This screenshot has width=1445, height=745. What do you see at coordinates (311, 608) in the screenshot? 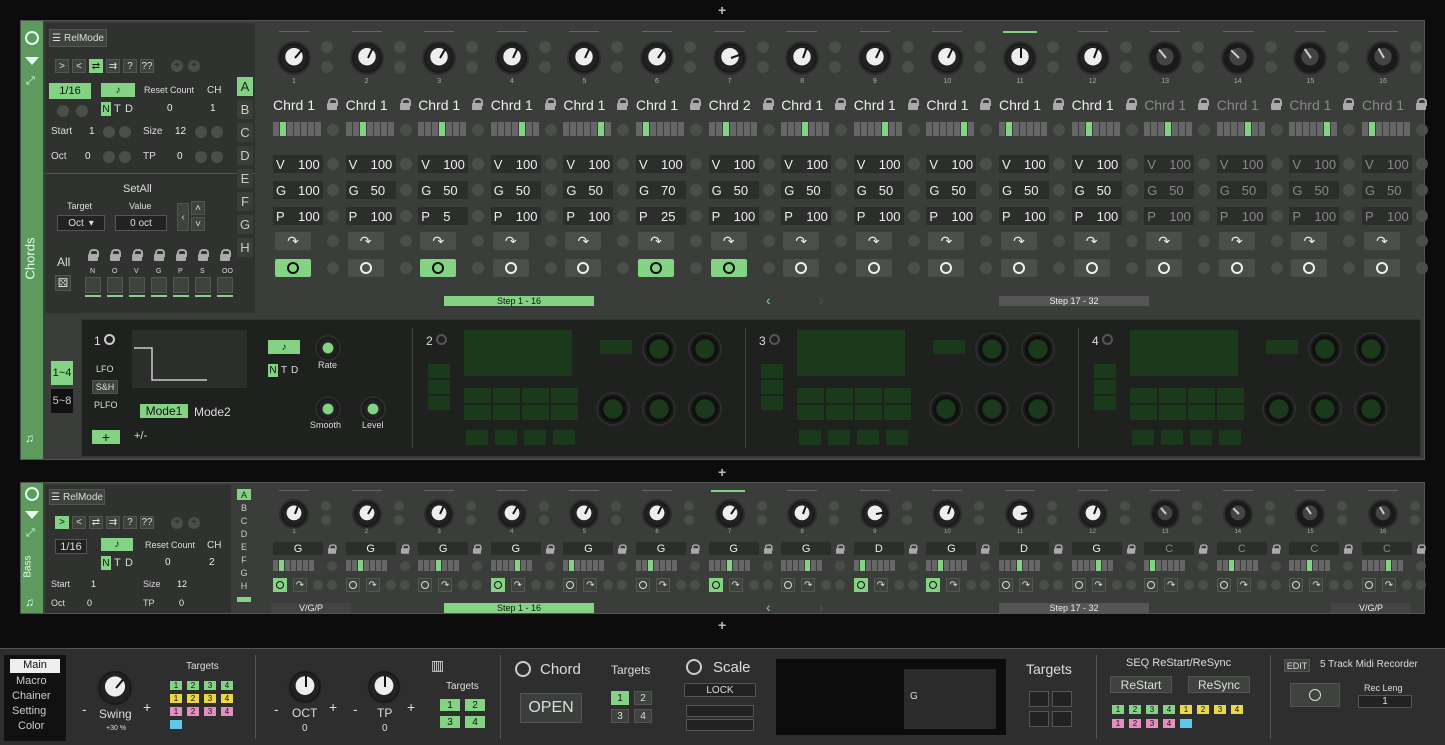
I see `vgp-button-left: V/G/P` at bounding box center [311, 608].